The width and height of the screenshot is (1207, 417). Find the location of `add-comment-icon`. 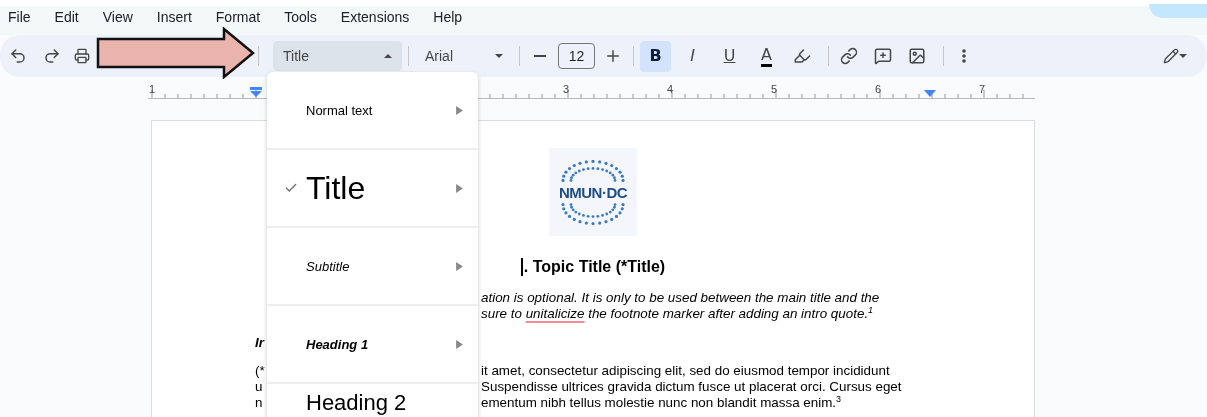

add-comment-icon is located at coordinates (883, 56).